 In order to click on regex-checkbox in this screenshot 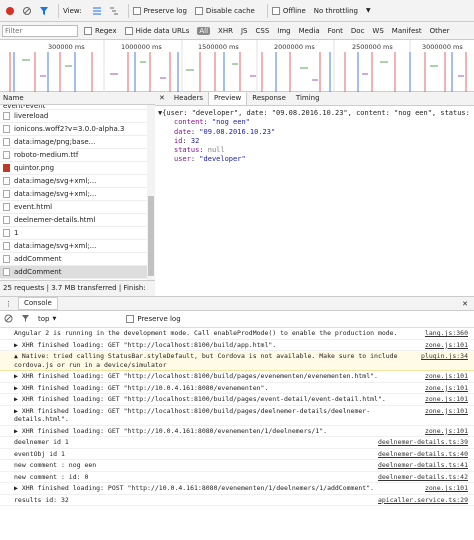, I will do `click(88, 30)`.